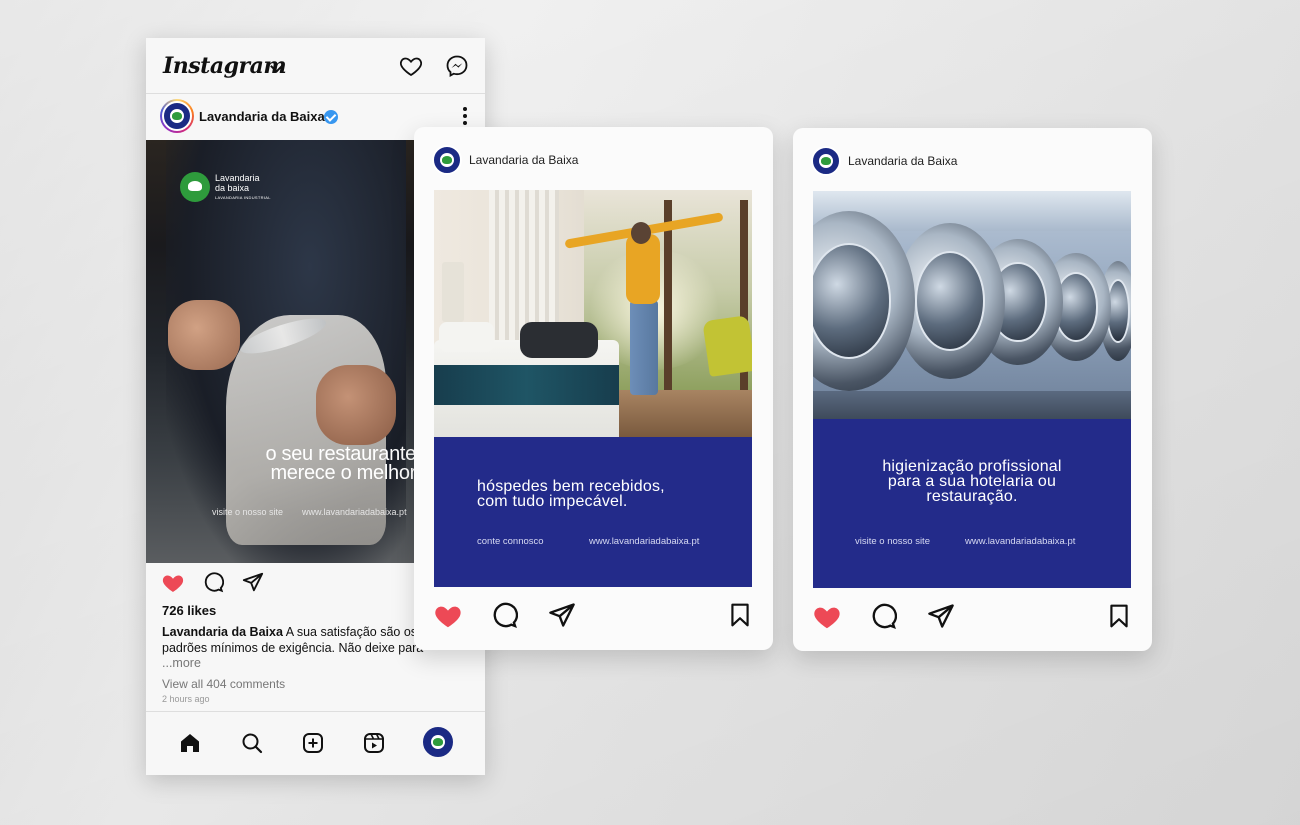  Describe the element at coordinates (438, 742) in the screenshot. I see `profile-avatar` at that location.